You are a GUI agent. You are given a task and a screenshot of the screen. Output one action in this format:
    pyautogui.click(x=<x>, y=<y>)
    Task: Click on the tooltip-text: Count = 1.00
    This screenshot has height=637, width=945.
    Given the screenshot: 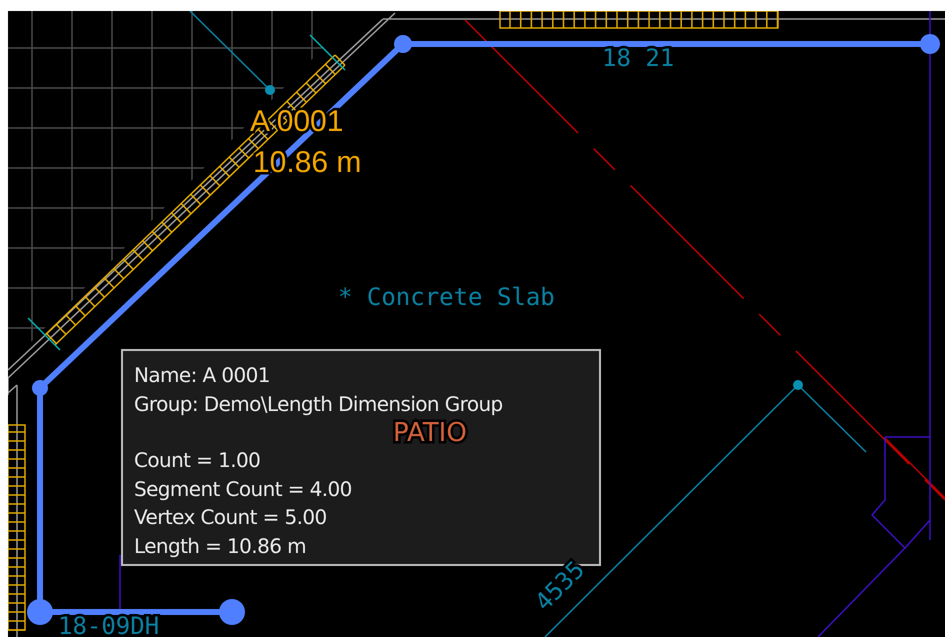 What is the action you would take?
    pyautogui.click(x=198, y=460)
    